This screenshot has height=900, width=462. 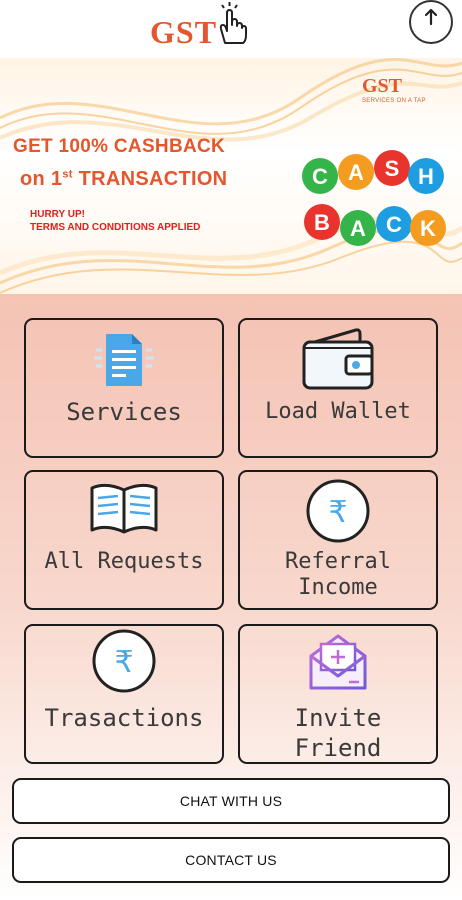 What do you see at coordinates (124, 508) in the screenshot?
I see `open-book-icon` at bounding box center [124, 508].